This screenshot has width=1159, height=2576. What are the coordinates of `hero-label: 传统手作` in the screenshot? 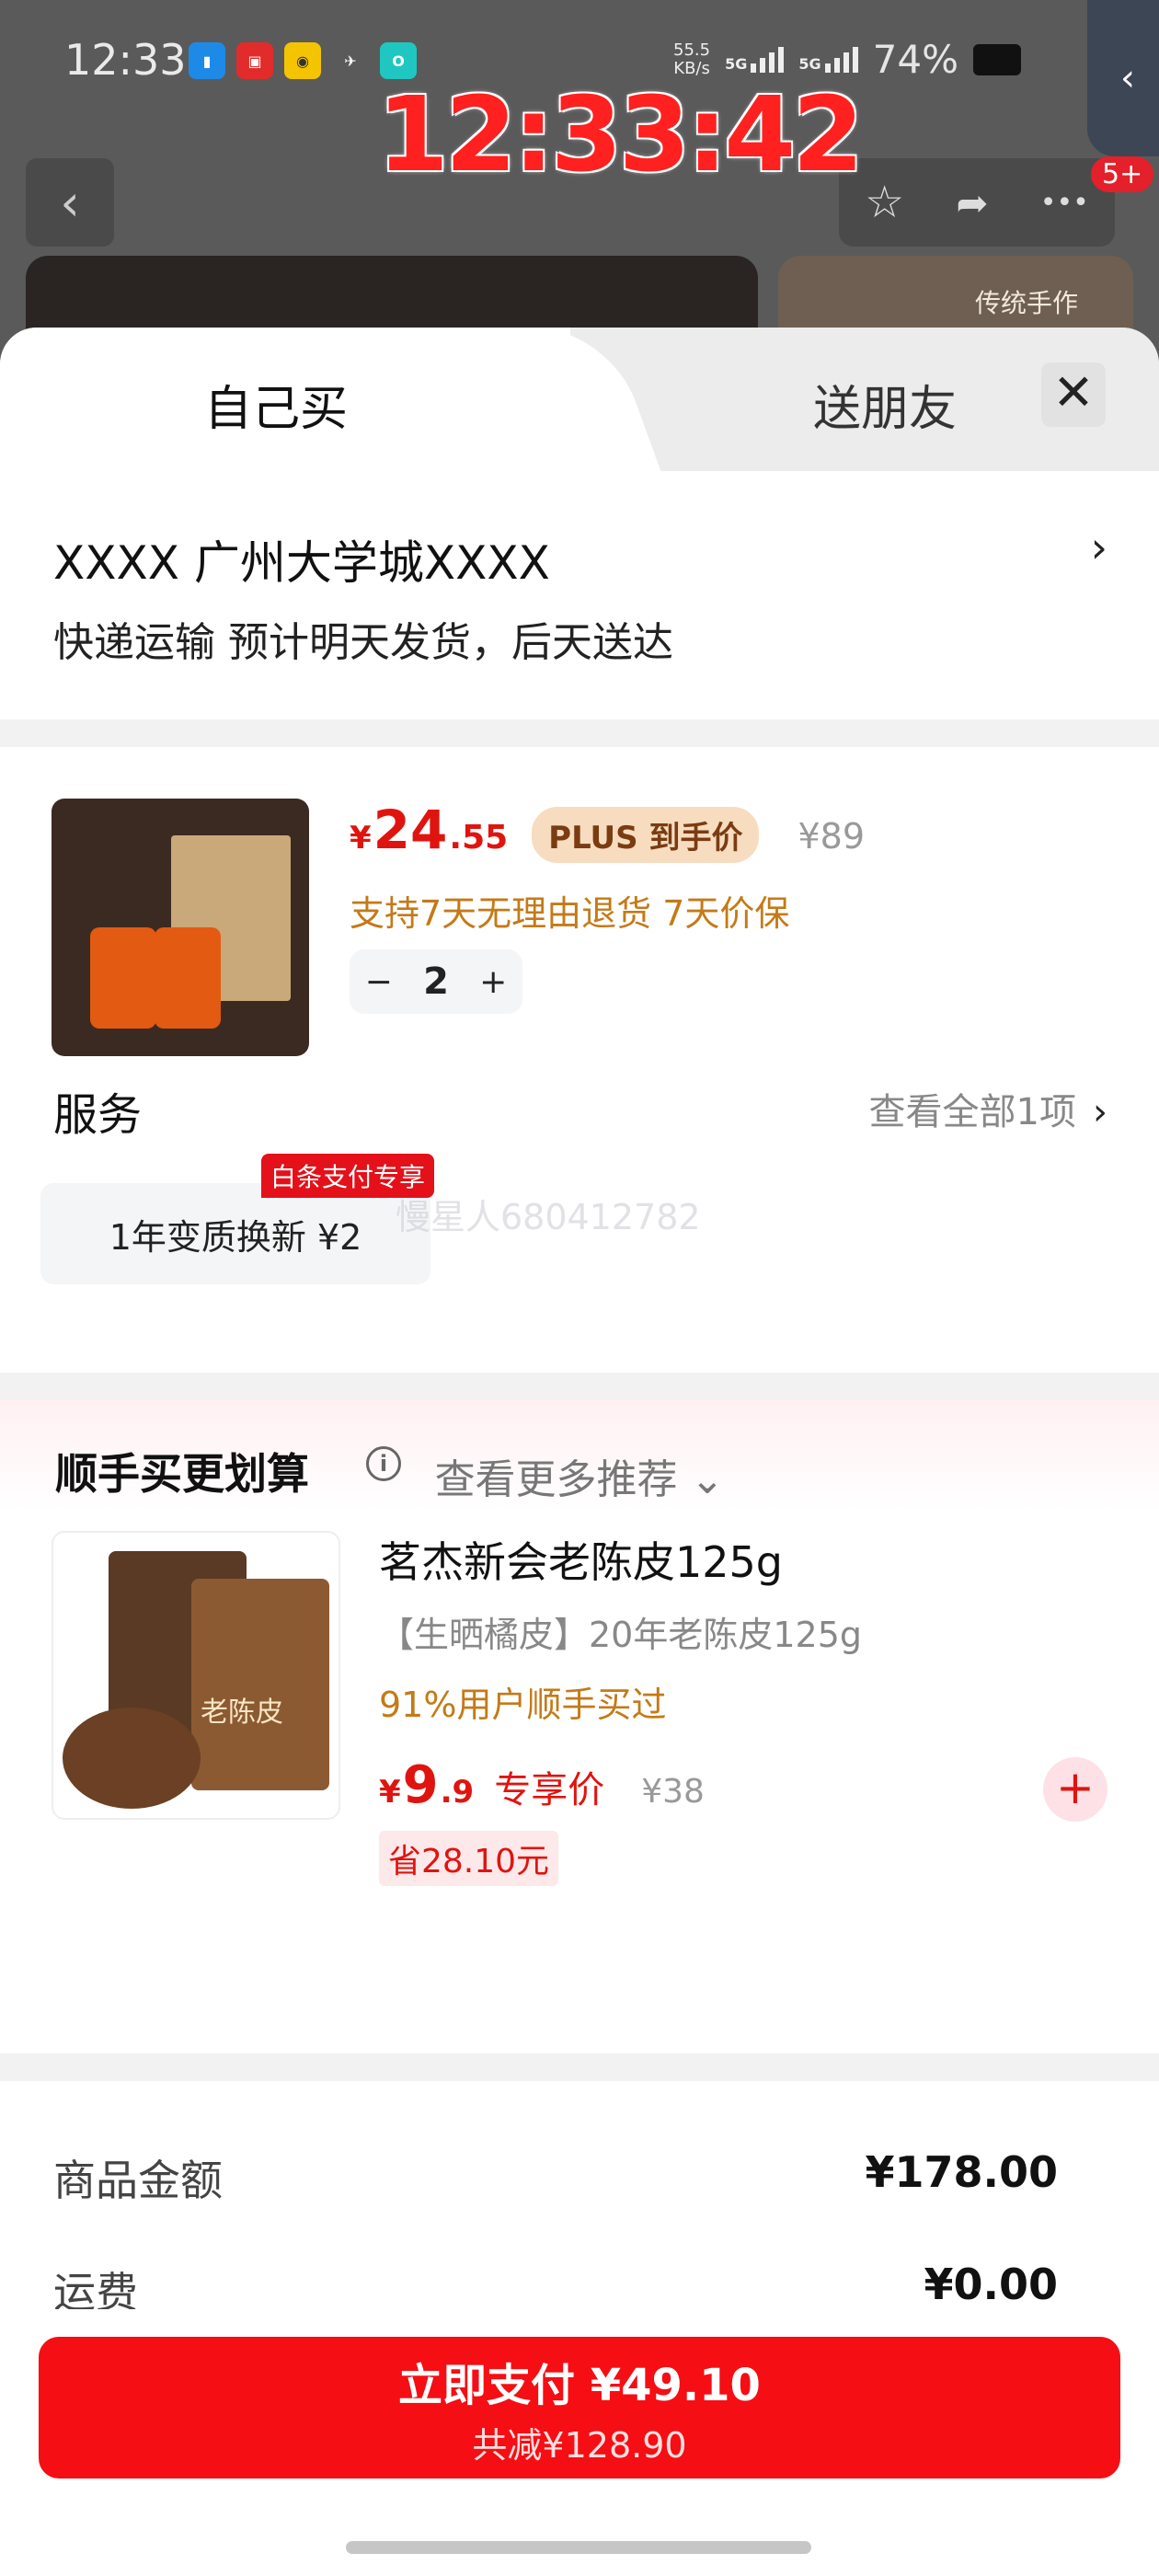 It's located at (1026, 303).